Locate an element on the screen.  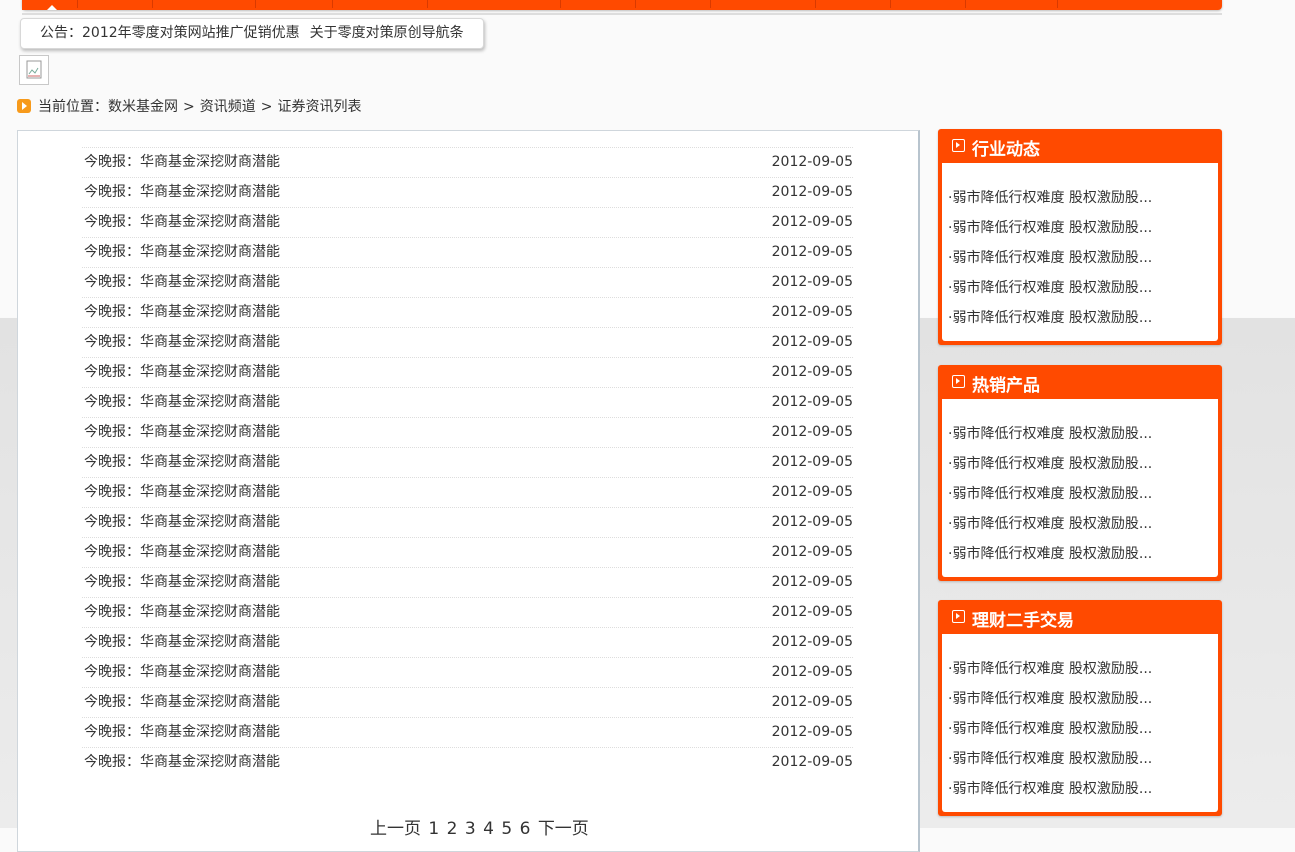
page-link: 6 is located at coordinates (525, 829).